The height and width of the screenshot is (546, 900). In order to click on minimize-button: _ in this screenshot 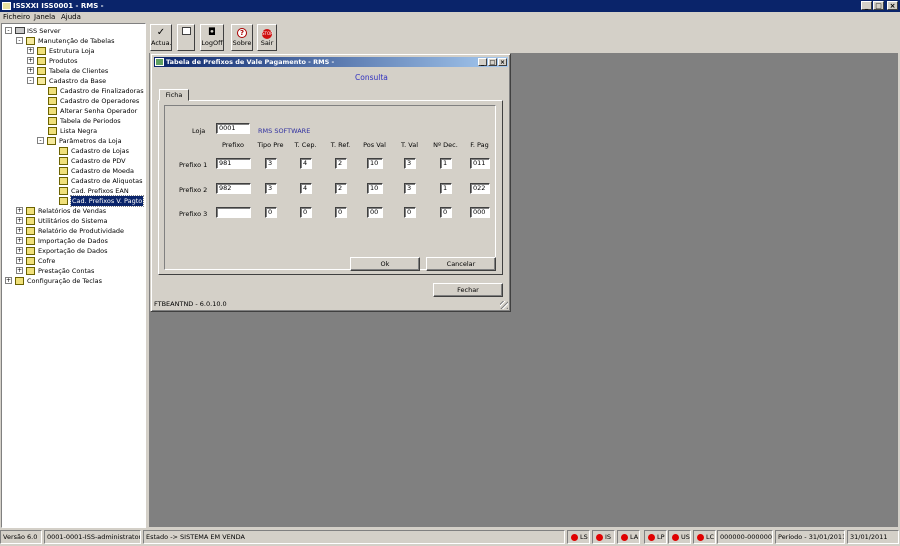, I will do `click(866, 5)`.